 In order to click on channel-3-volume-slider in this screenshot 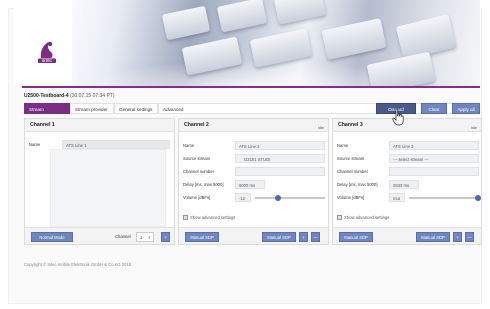, I will do `click(444, 198)`.